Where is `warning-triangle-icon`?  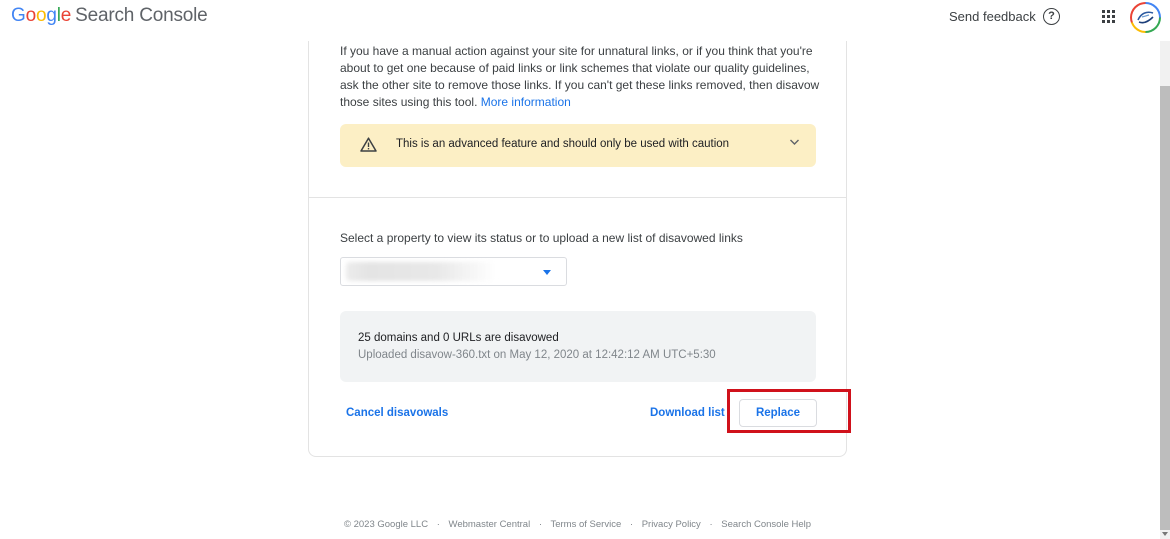
warning-triangle-icon is located at coordinates (368, 144).